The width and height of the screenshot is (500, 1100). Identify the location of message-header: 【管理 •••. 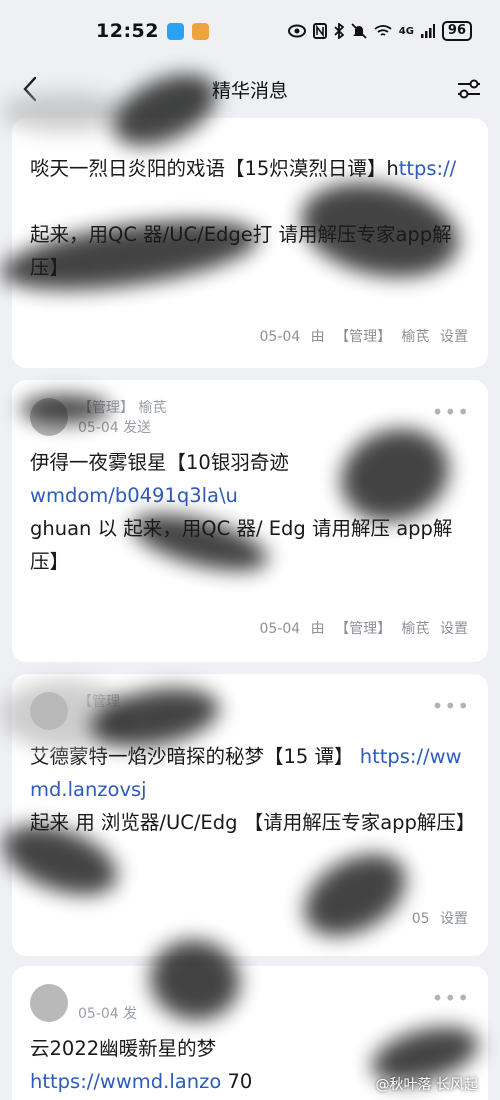
(250, 712).